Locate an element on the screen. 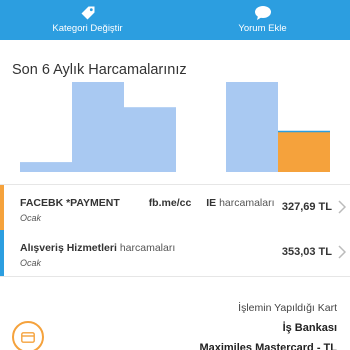  change-category-label: Kategori Değiştir is located at coordinates (87, 28).